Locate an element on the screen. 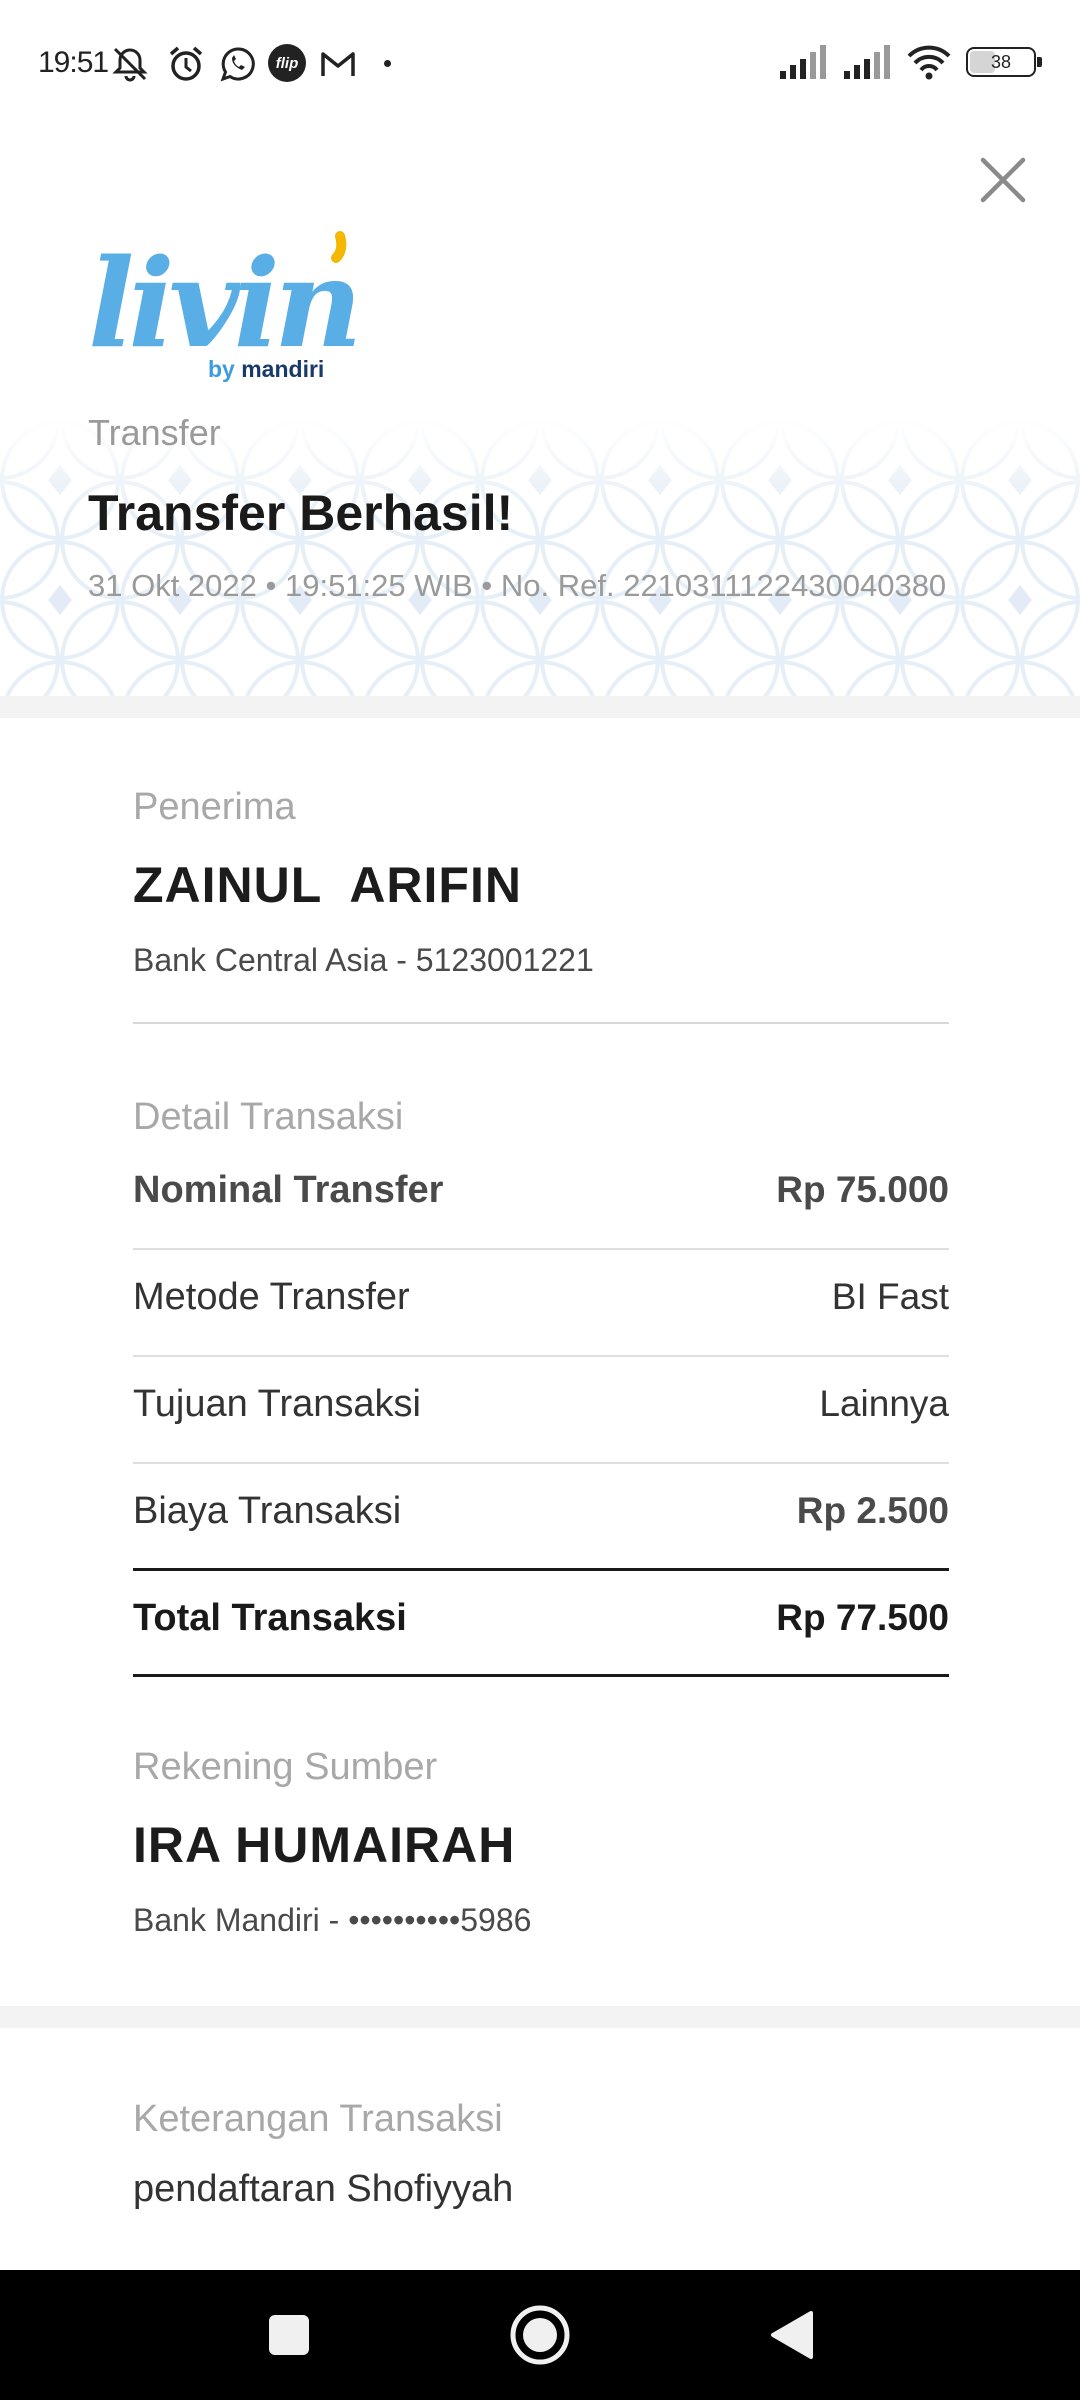  recents-button is located at coordinates (289, 2335).